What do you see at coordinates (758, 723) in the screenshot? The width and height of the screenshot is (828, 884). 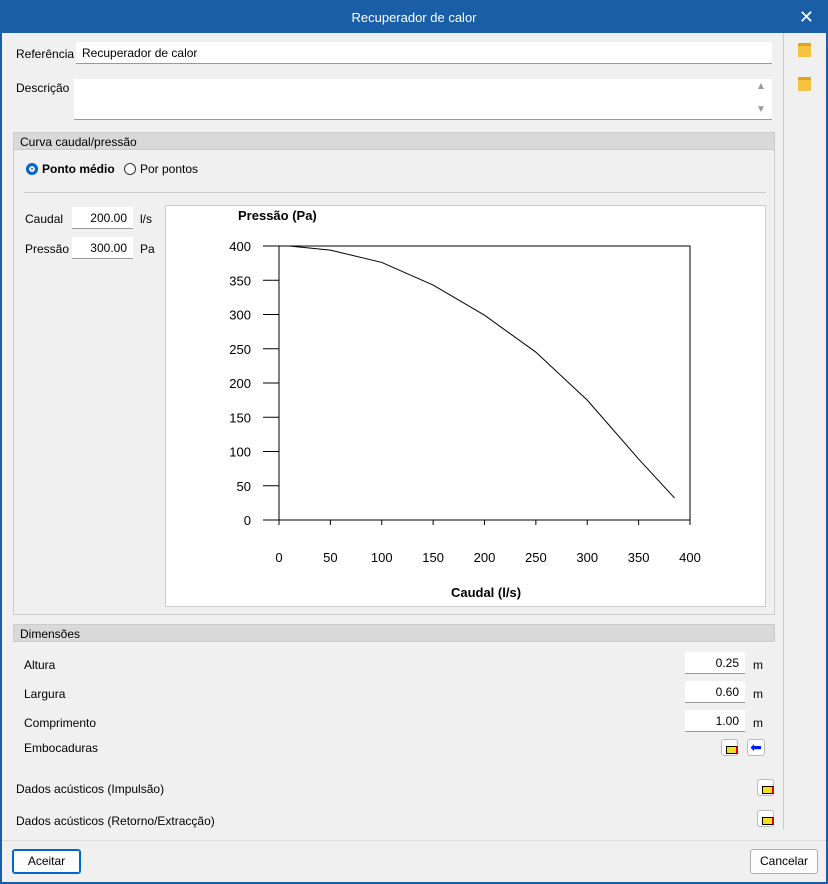 I see `comprimento-unit: m` at bounding box center [758, 723].